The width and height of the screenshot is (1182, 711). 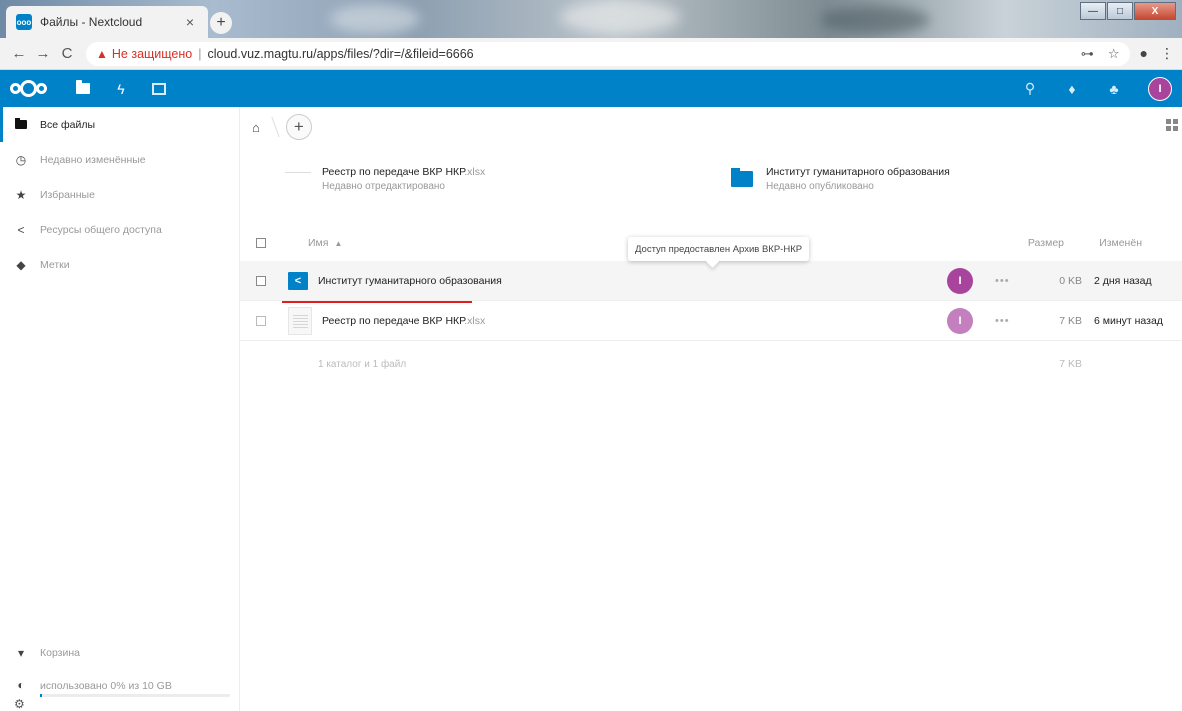 I want to click on sidebar-item-trash: ▾ Корзина, so click(x=119, y=652).